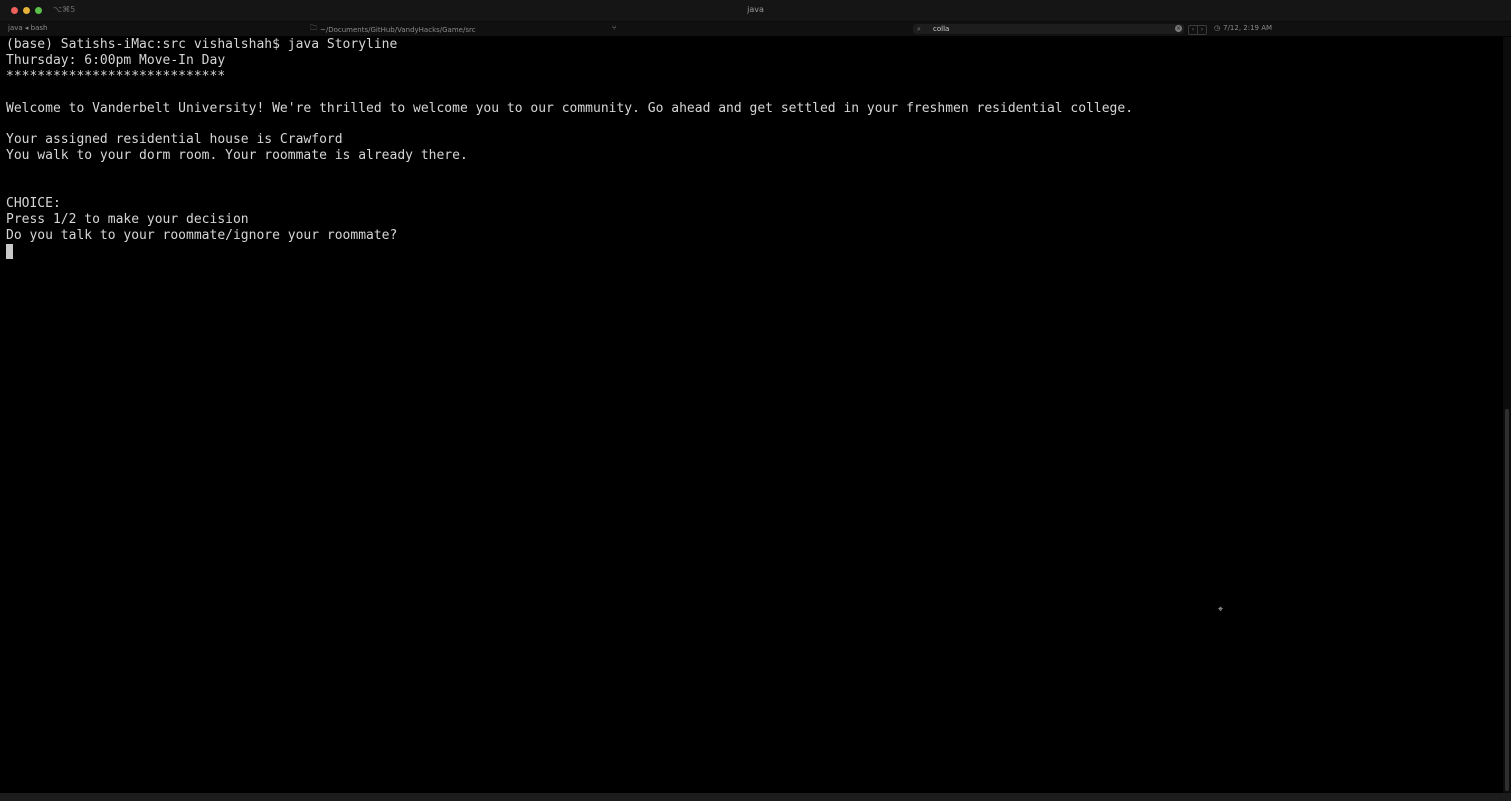 The height and width of the screenshot is (801, 1511). I want to click on clock-label: 7/12, 2:19 AM, so click(1248, 28).